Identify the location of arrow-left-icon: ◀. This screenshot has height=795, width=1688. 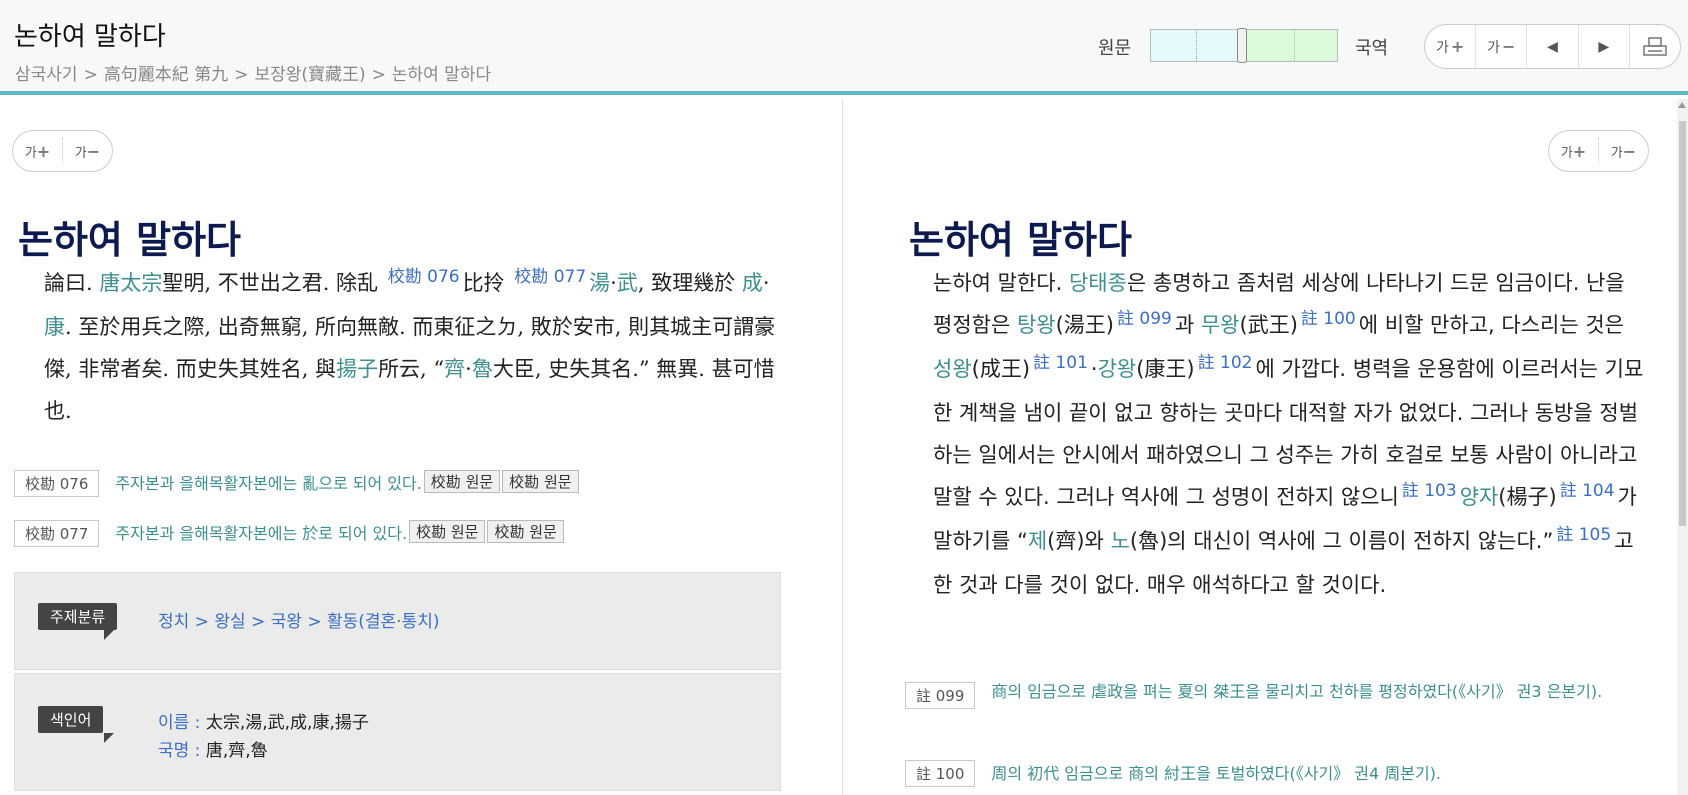
(1552, 46).